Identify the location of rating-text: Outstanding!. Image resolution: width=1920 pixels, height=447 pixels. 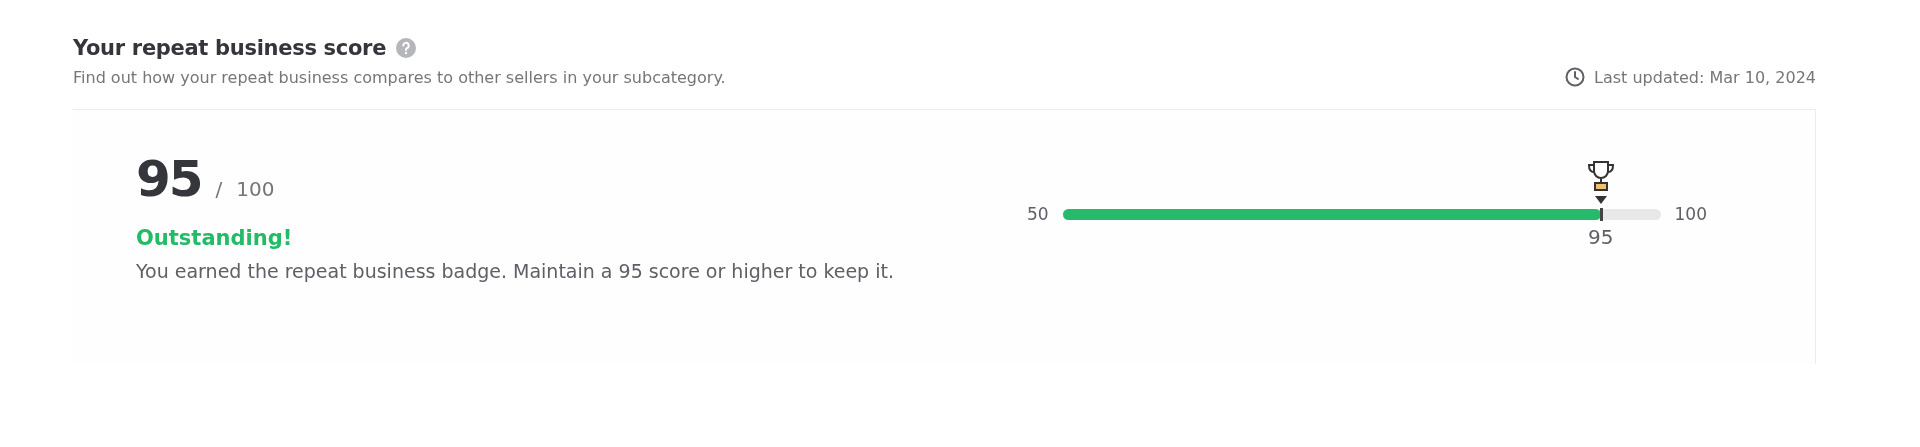
(215, 238).